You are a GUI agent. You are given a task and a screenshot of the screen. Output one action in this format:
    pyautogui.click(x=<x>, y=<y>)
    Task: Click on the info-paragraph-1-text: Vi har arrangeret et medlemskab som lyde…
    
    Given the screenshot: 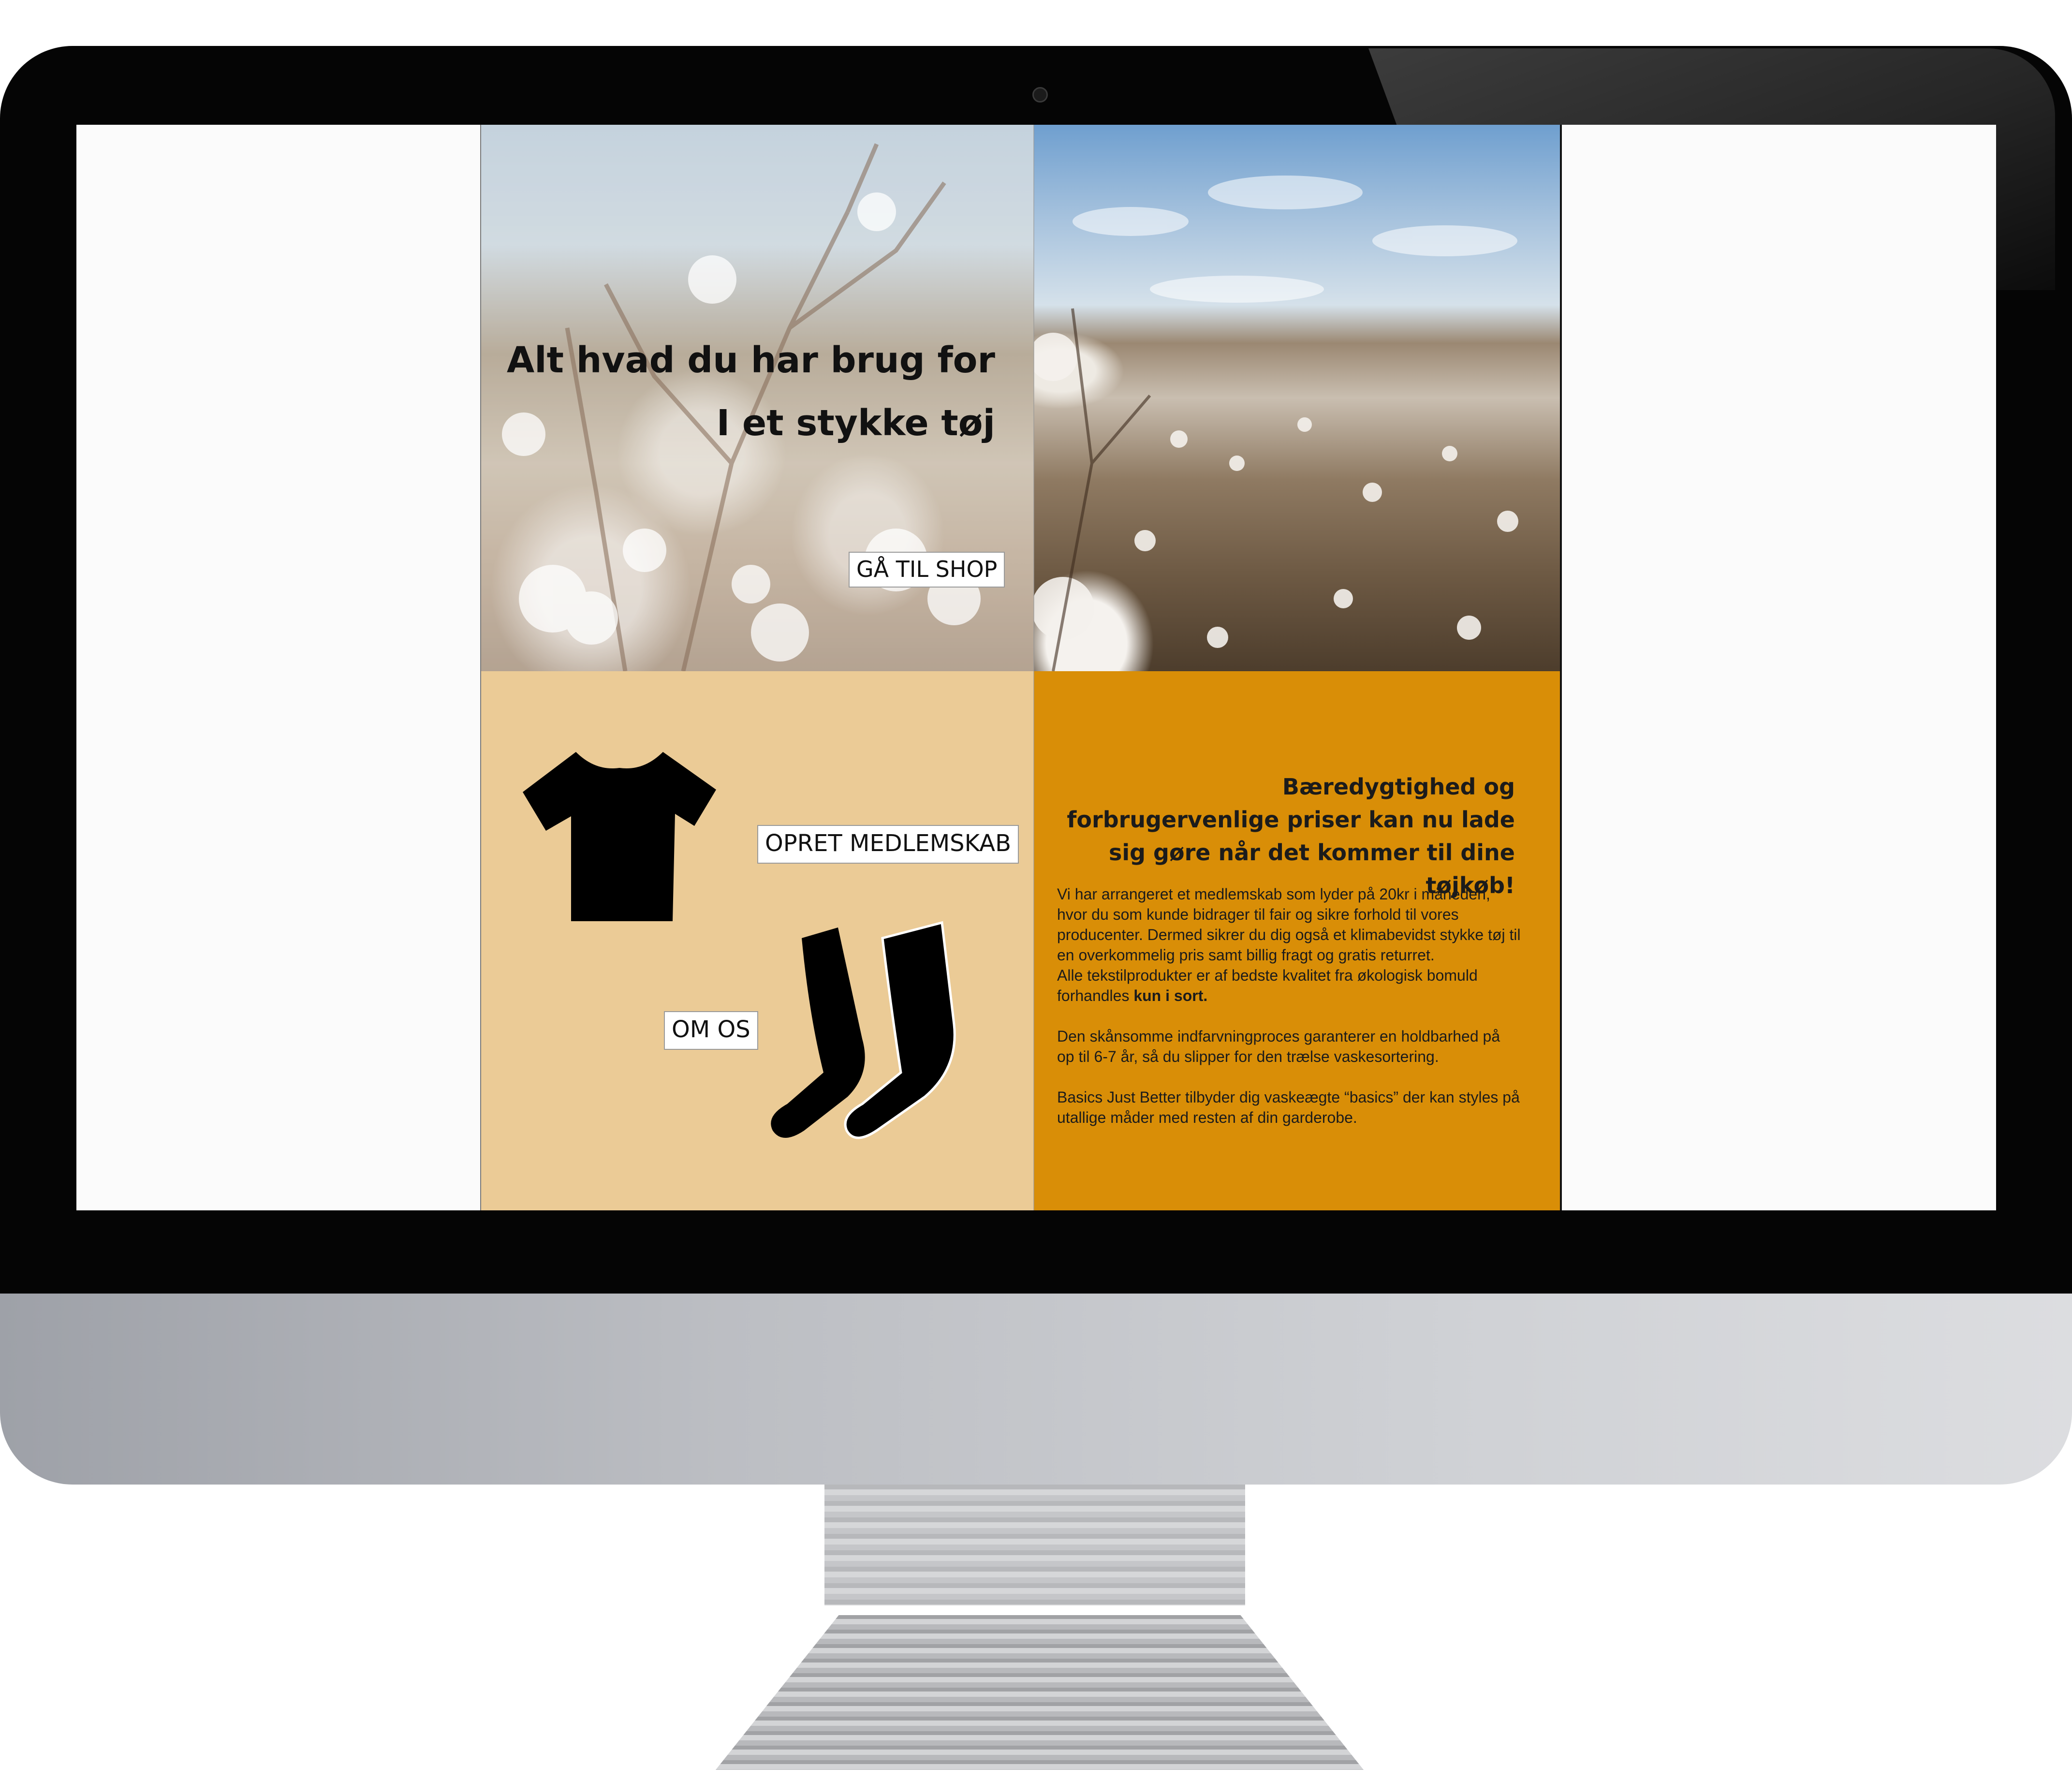 What is the action you would take?
    pyautogui.click(x=1289, y=924)
    